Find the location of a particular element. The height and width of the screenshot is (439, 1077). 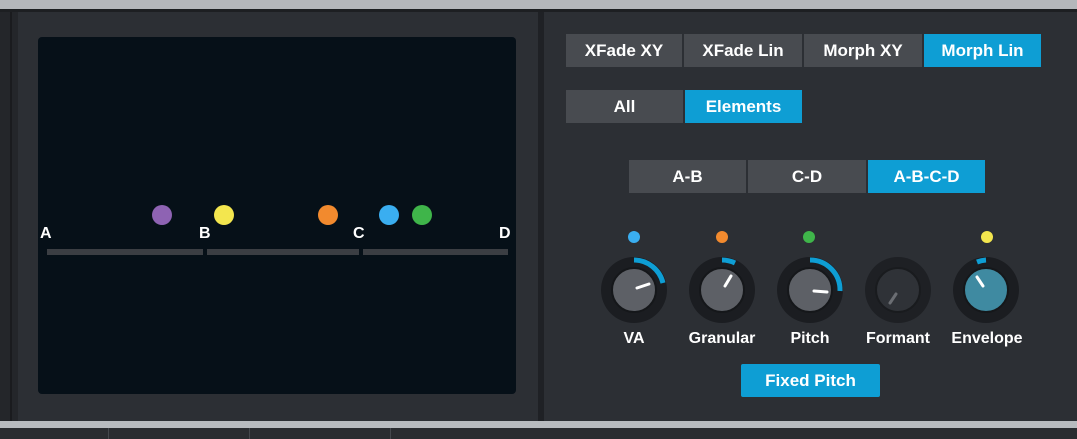

morph-dot-orange is located at coordinates (328, 215).